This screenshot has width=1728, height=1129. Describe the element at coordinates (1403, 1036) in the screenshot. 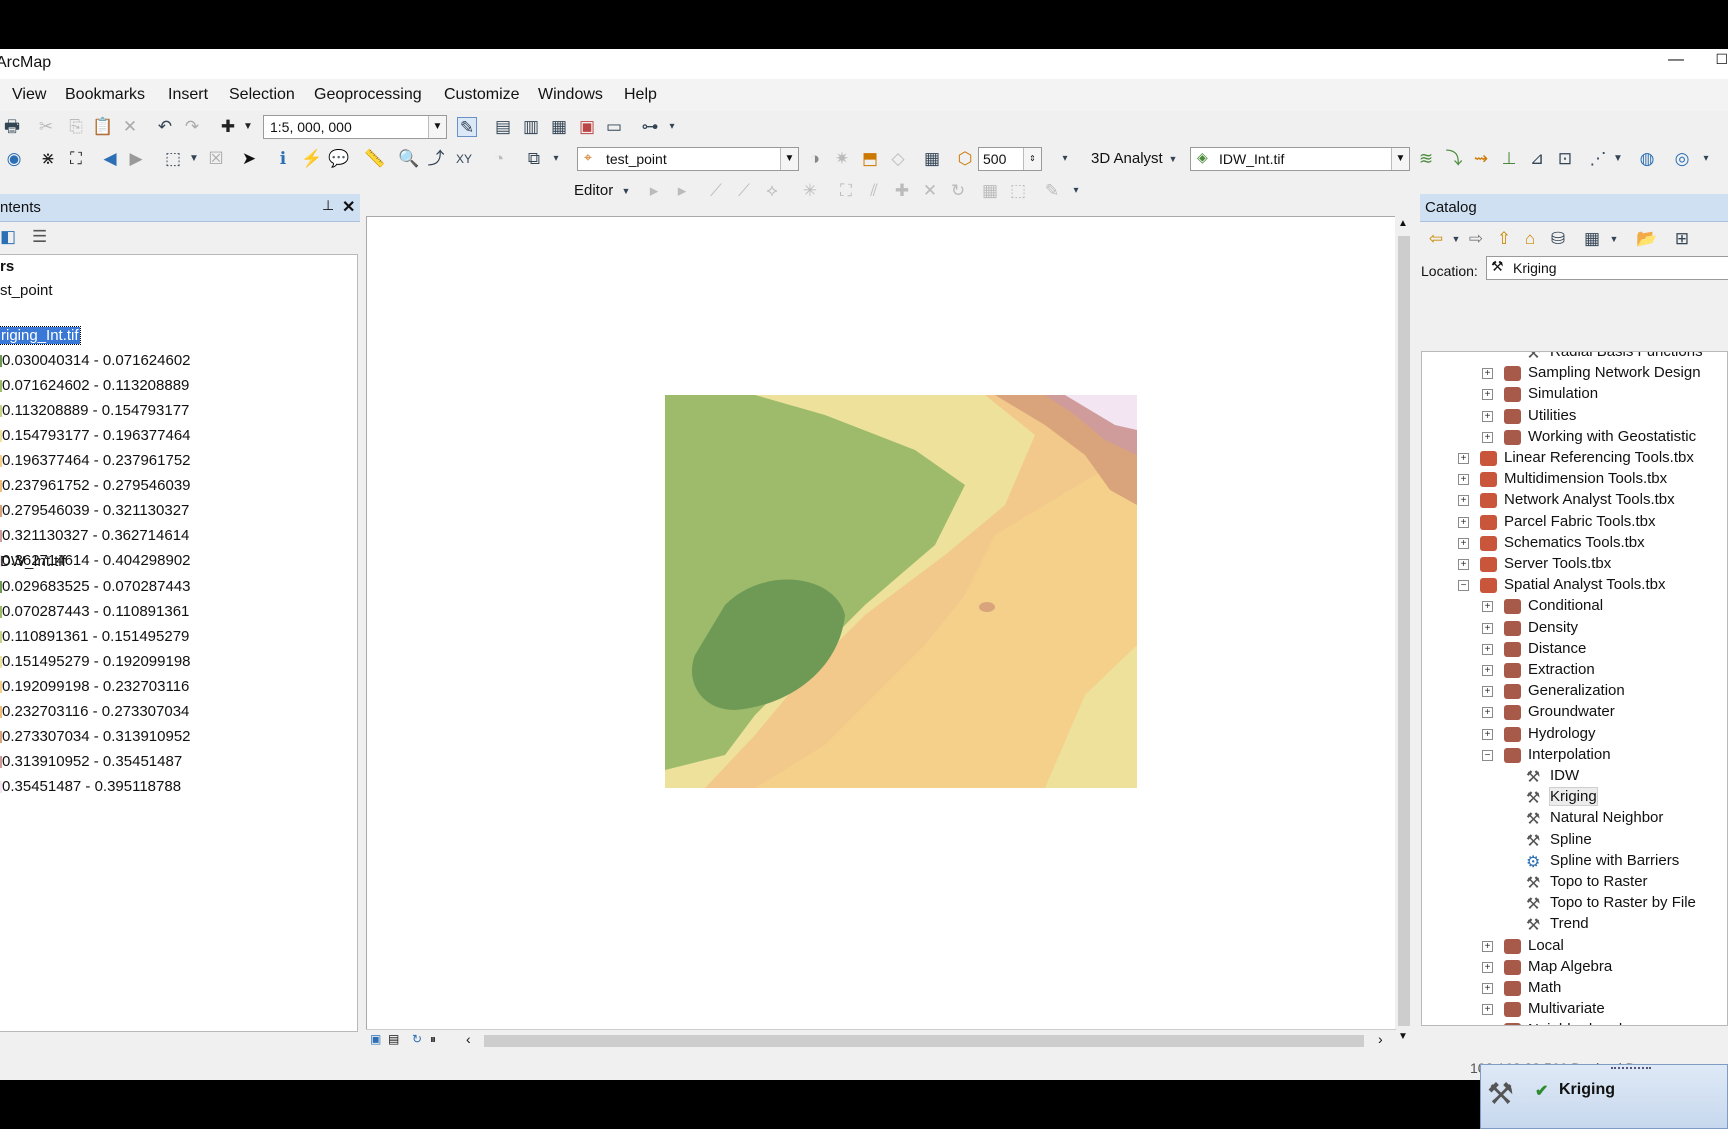

I see `scroll-down-icon: ▼` at that location.